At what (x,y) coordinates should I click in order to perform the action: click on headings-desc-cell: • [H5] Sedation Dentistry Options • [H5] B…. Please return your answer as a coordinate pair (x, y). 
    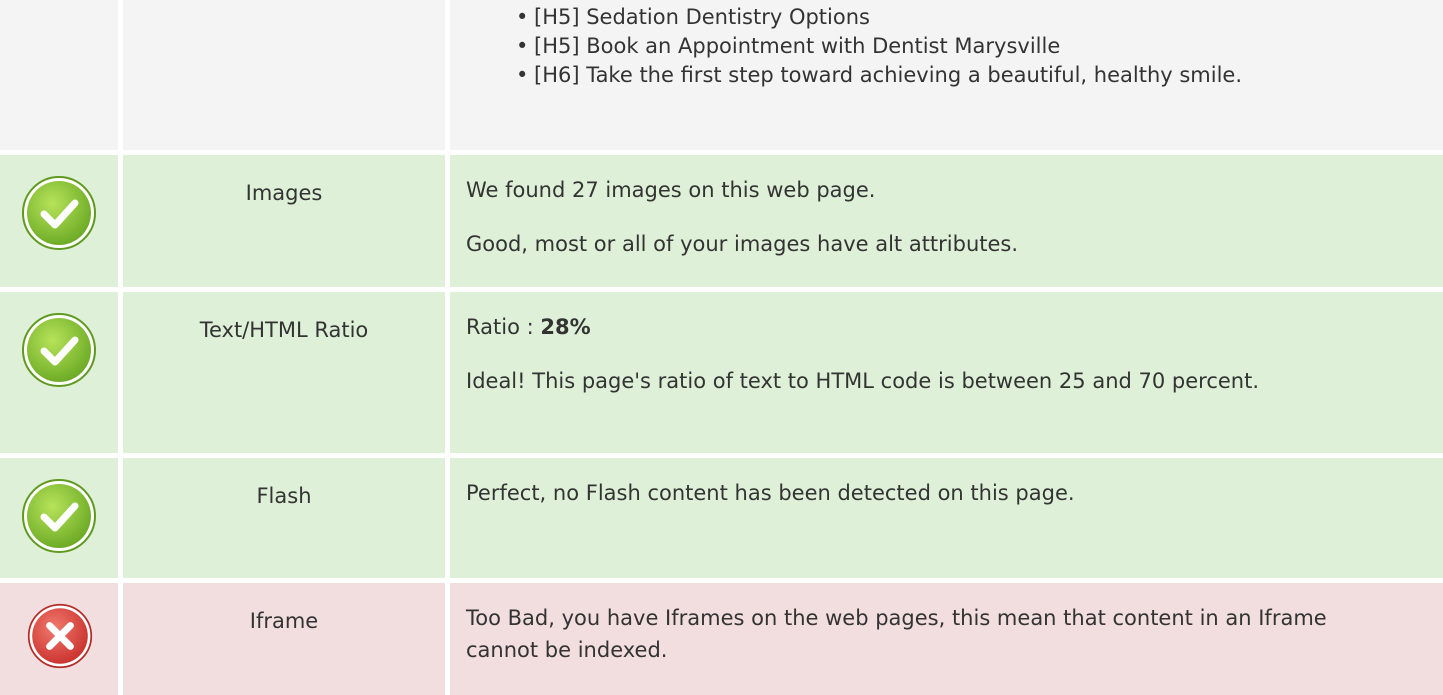
    Looking at the image, I should click on (946, 75).